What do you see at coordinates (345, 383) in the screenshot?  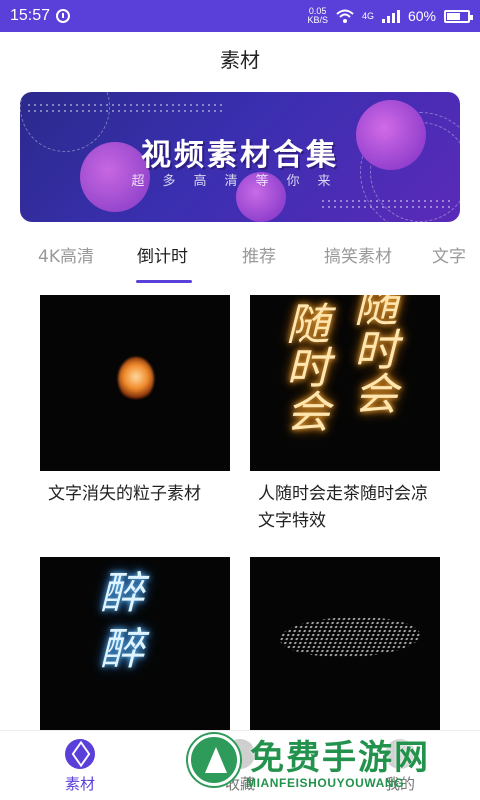 I see `card-thumbnail: 随时会 随时会` at bounding box center [345, 383].